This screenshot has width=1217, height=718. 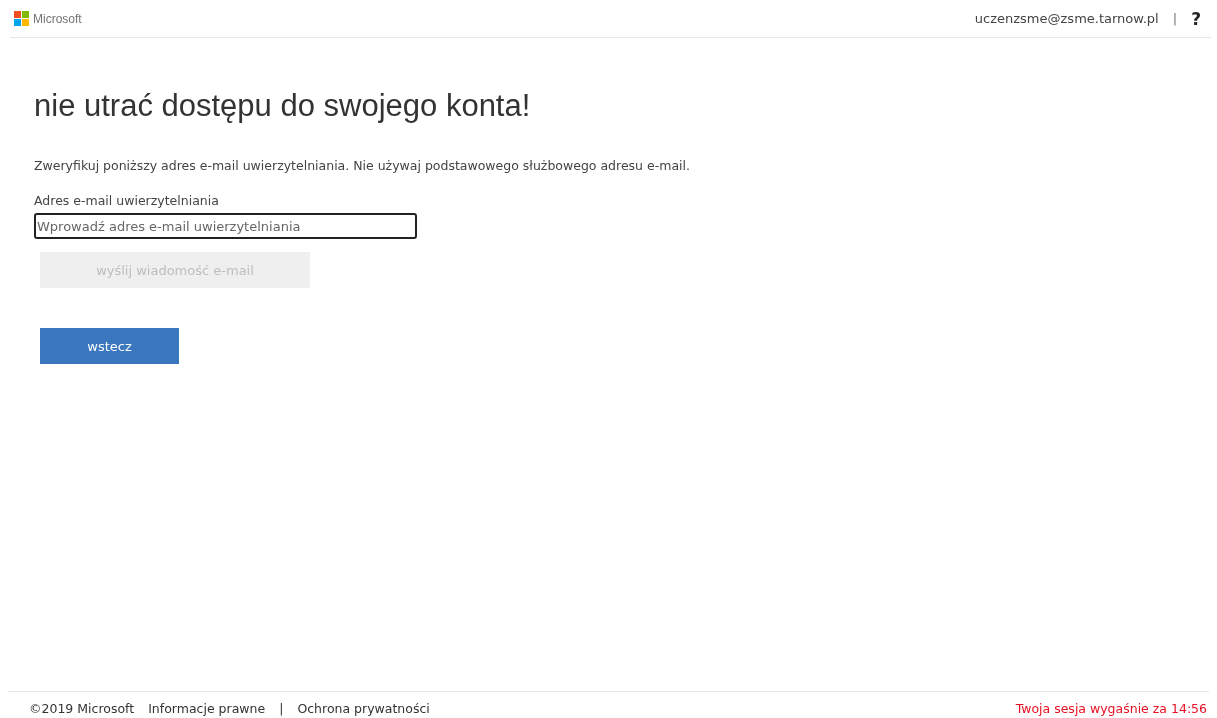 I want to click on microsoft-logo-icon, so click(x=21, y=18).